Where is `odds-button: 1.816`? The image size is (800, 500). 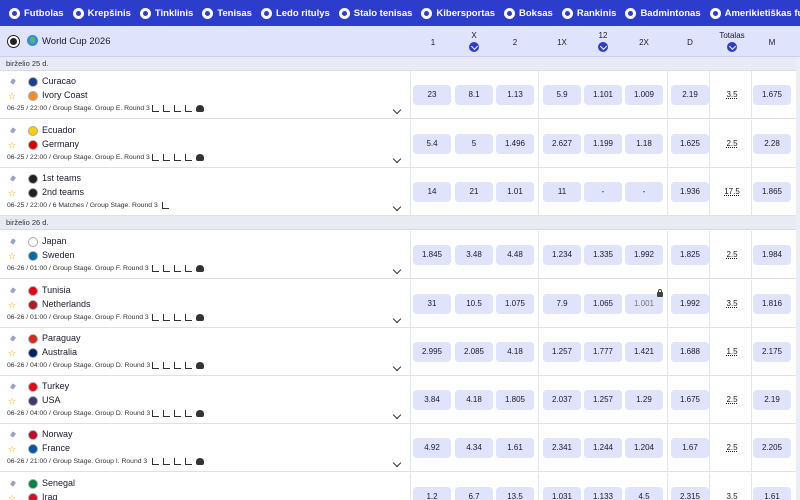 odds-button: 1.816 is located at coordinates (772, 304).